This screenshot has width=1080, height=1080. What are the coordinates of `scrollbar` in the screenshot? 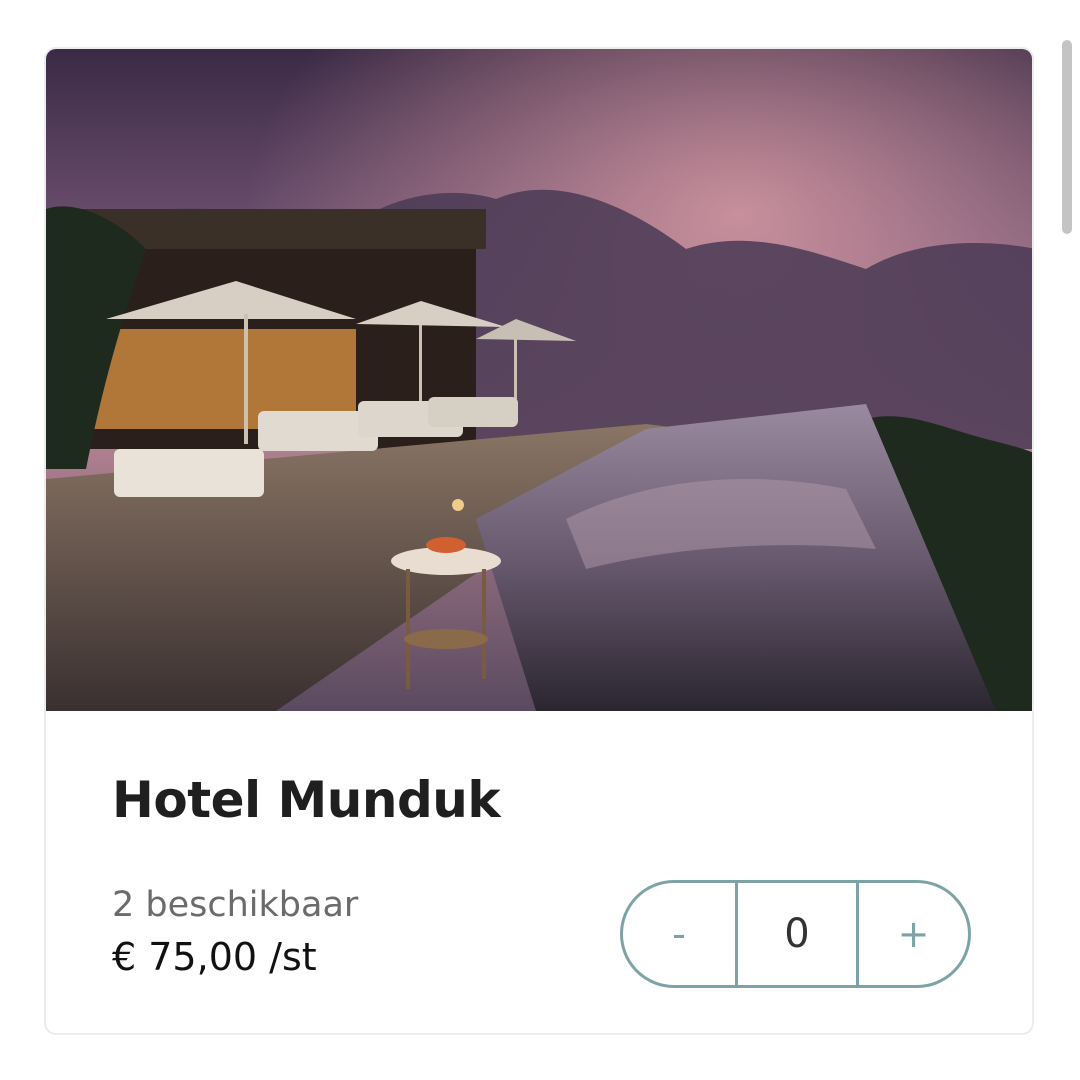 It's located at (1067, 137).